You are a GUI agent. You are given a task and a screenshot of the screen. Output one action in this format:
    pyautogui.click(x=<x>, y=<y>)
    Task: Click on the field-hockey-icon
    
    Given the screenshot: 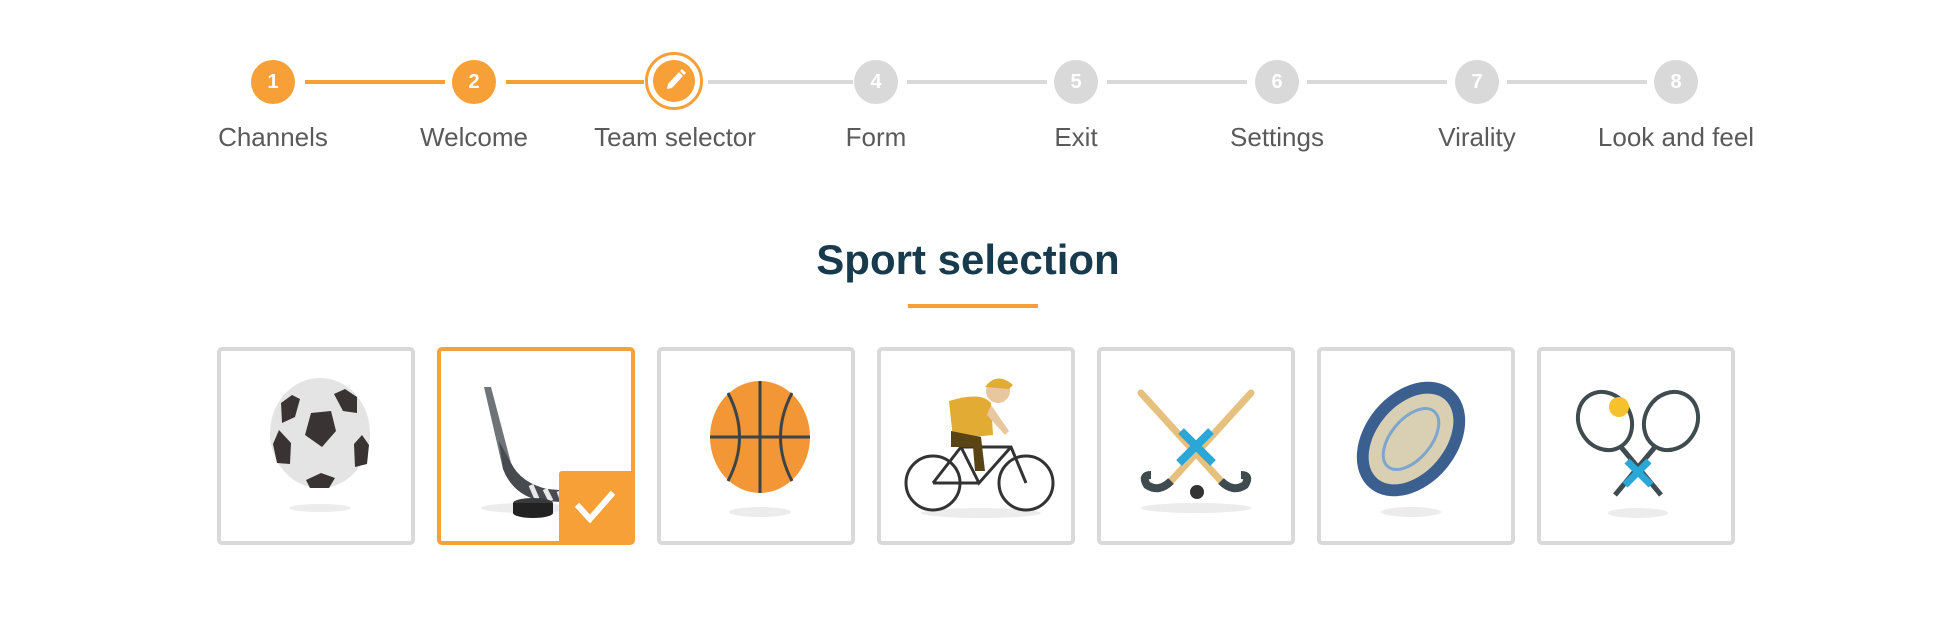 What is the action you would take?
    pyautogui.click(x=1196, y=451)
    